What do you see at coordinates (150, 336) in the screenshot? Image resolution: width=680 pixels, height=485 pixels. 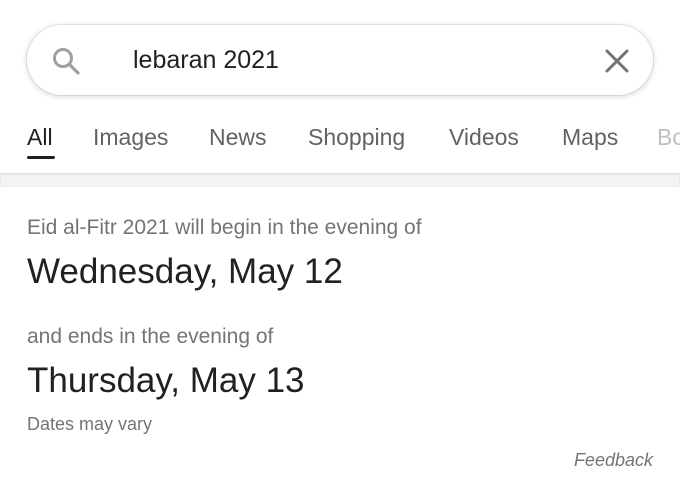 I see `result-end-intro: and ends in the evening of` at bounding box center [150, 336].